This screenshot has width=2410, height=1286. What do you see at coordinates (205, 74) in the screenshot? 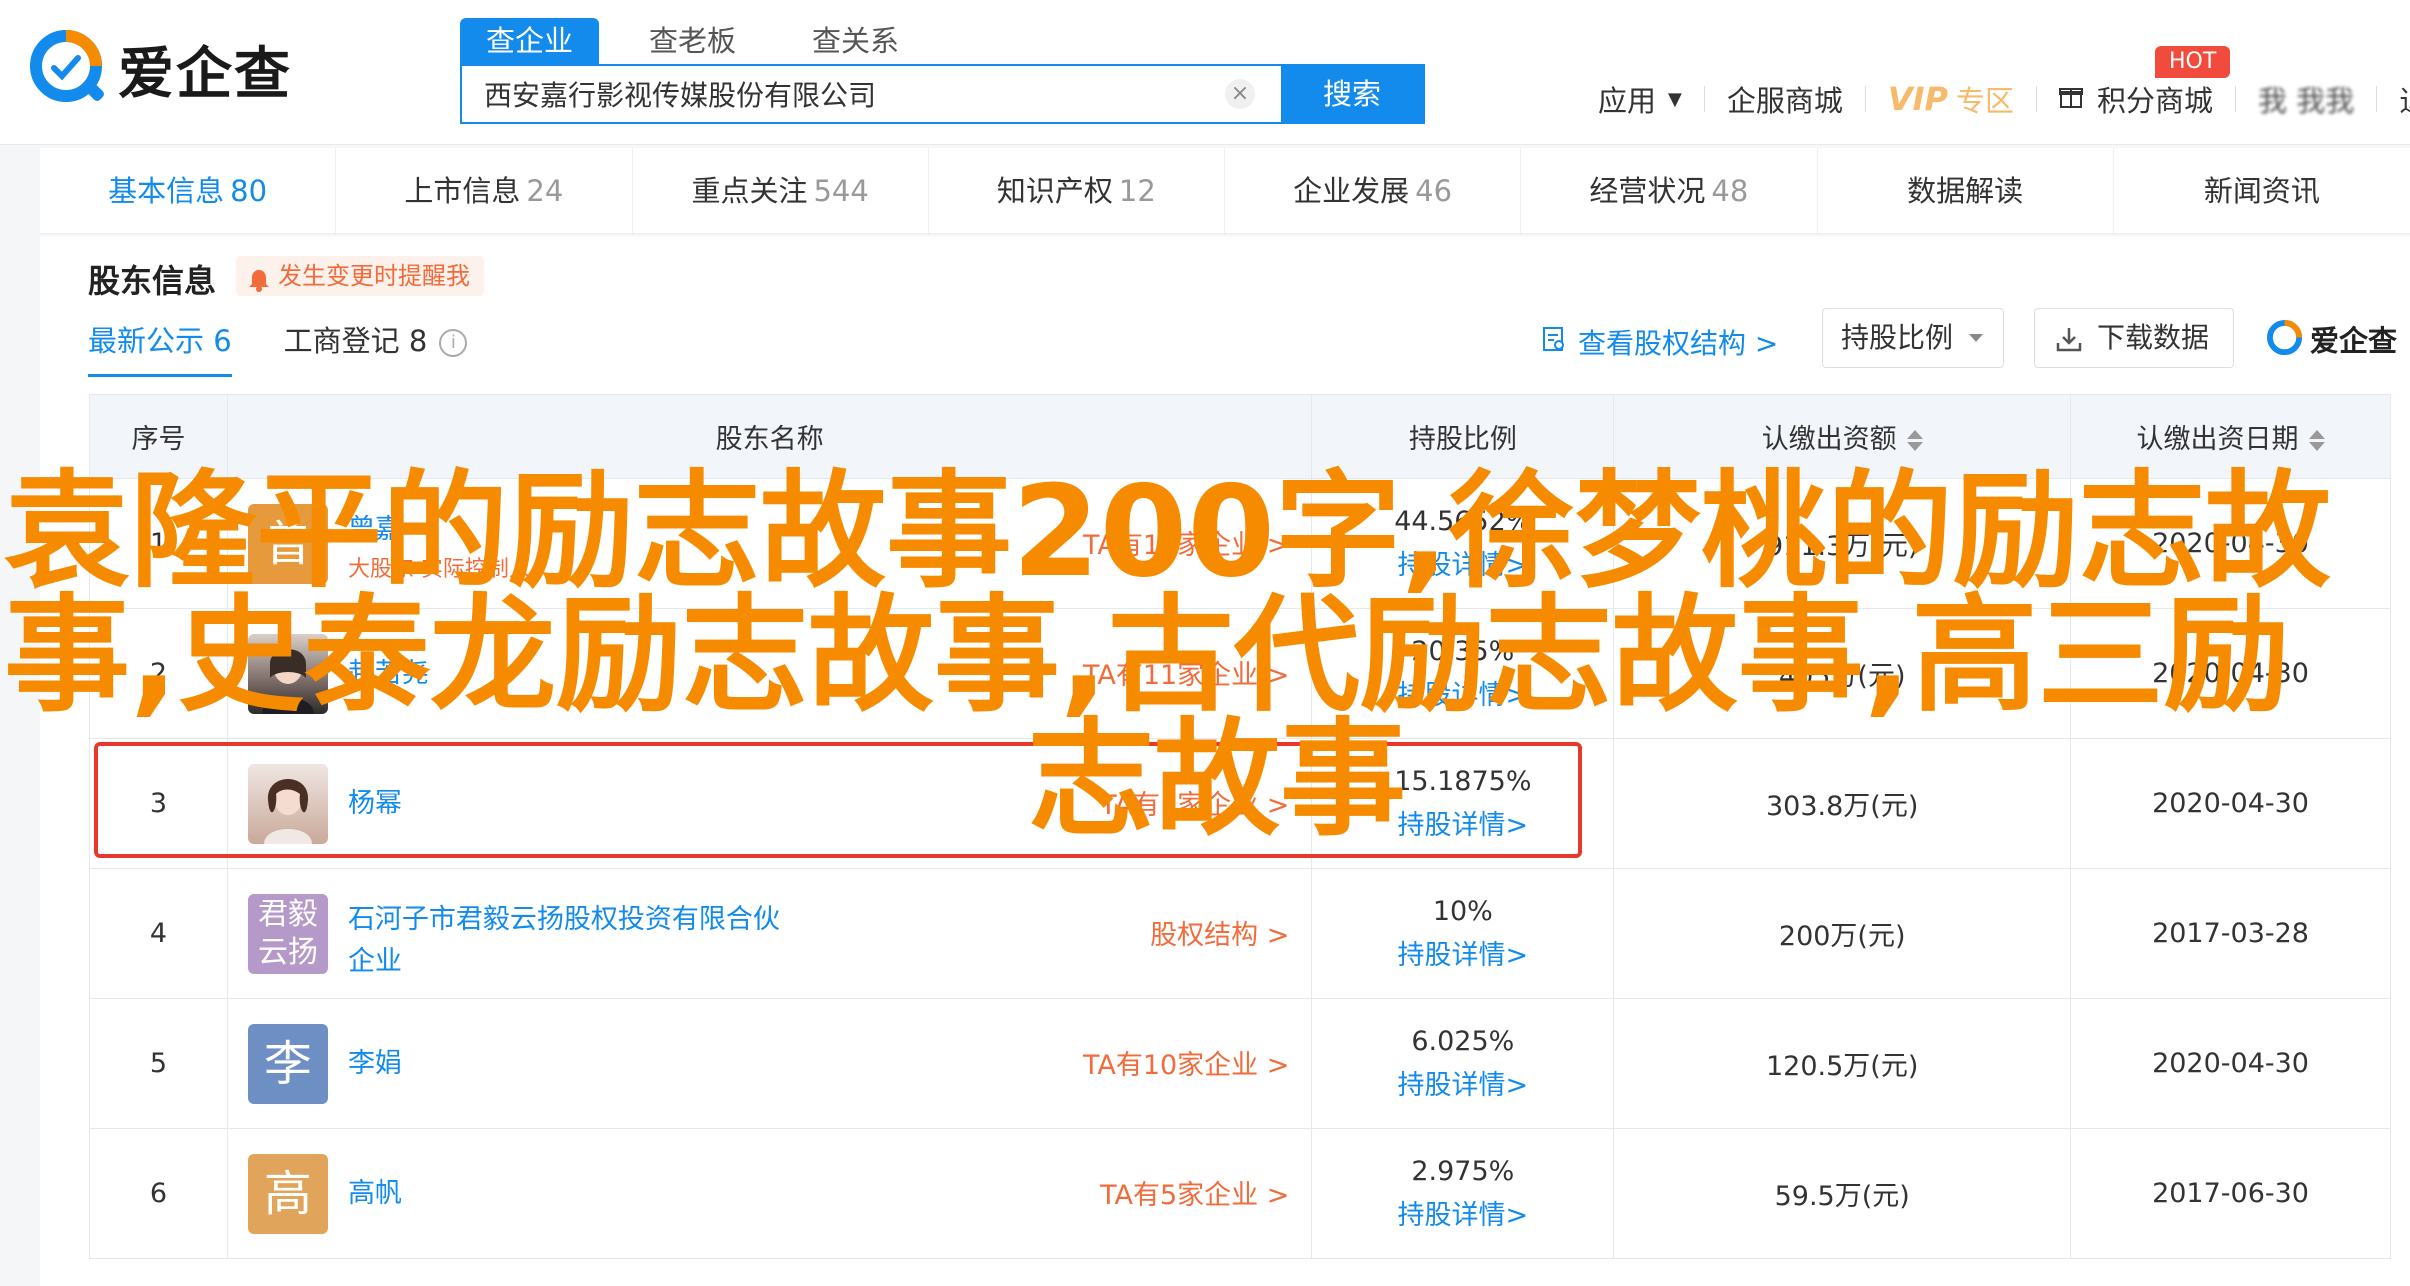
I see `brand-name: 爱企查` at bounding box center [205, 74].